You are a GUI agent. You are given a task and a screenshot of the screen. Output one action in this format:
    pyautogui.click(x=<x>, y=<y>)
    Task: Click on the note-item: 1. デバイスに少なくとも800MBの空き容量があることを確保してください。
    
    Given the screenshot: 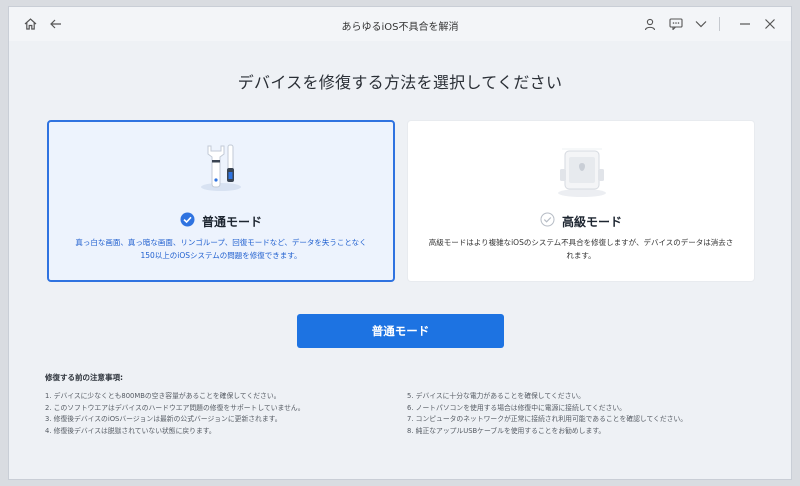 What is the action you would take?
    pyautogui.click(x=163, y=396)
    